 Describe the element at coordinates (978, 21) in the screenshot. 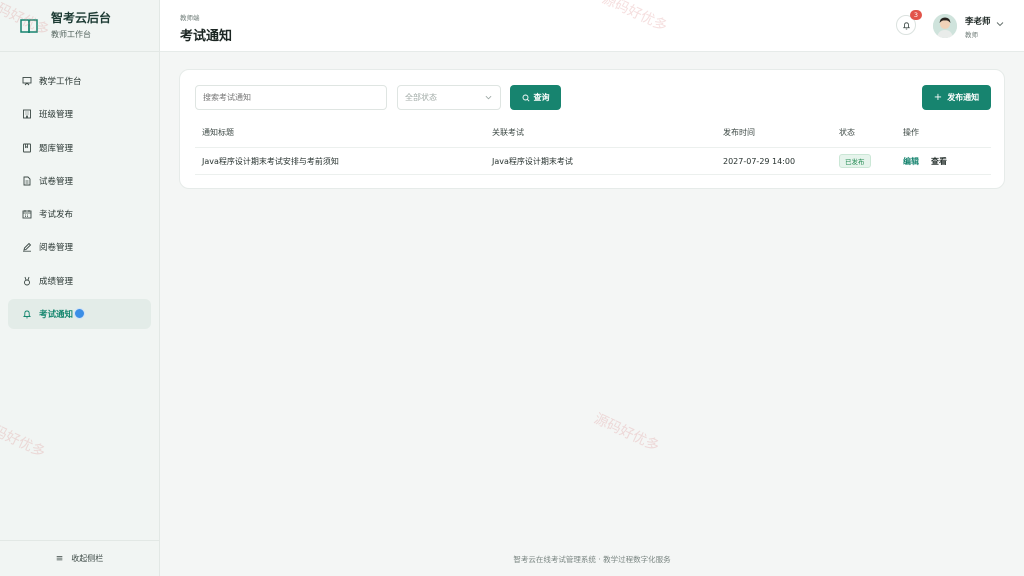

I see `user-name: 李老师` at that location.